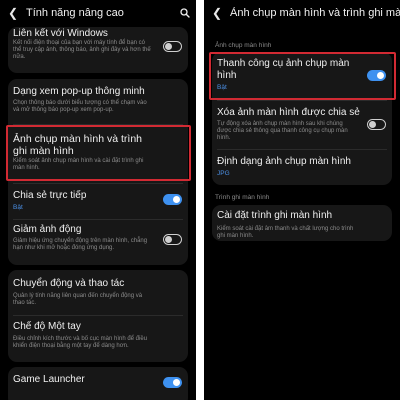 This screenshot has width=400, height=400. I want to click on link-windows-toggle, so click(172, 46).